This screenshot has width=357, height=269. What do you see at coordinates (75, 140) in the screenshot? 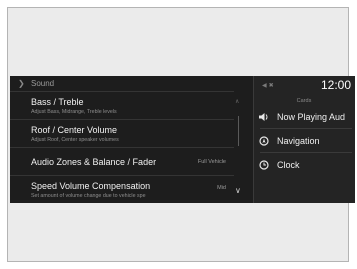
I see `setting-subtitle: Adjust Roof, Center speaker volumes` at bounding box center [75, 140].